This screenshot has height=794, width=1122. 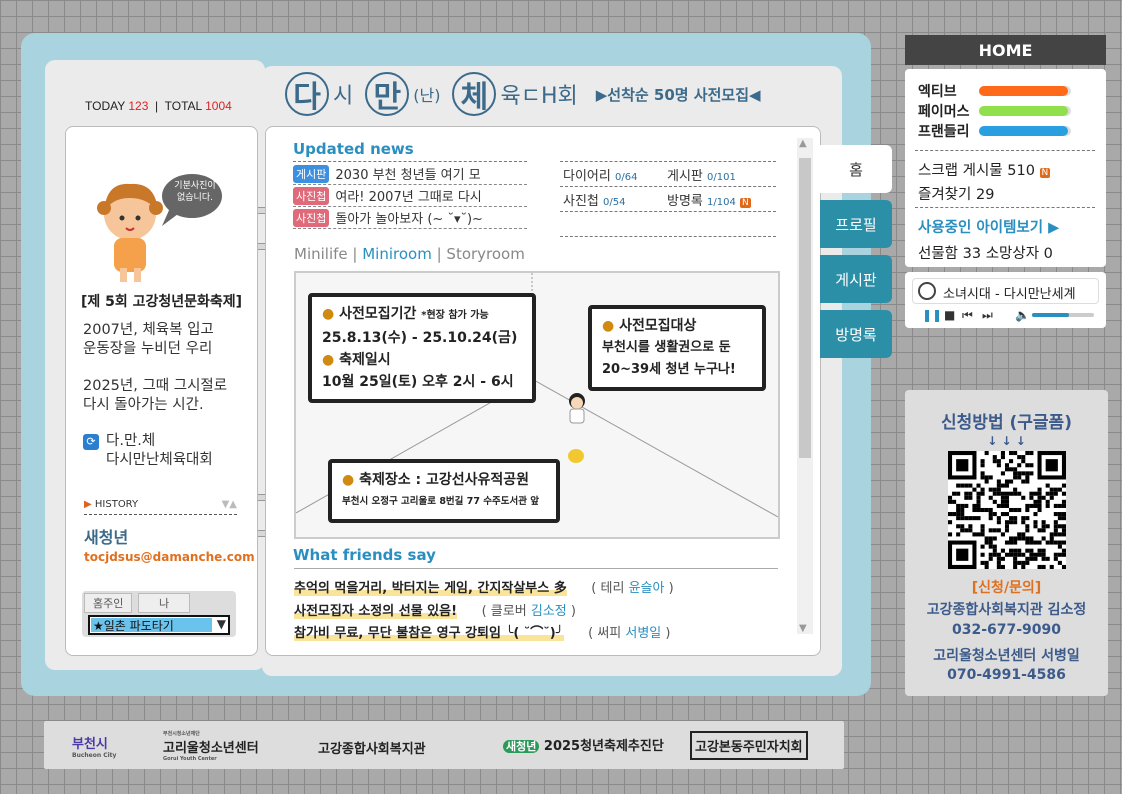 I want to click on comment-author: 윤슬아, so click(x=647, y=588).